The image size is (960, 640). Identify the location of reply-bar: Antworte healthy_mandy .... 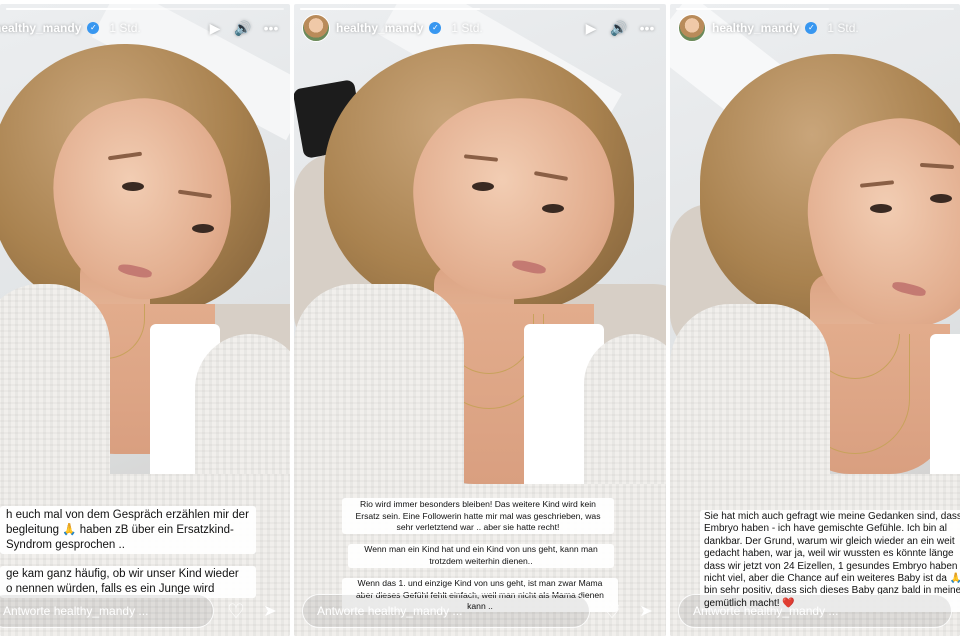
(815, 611).